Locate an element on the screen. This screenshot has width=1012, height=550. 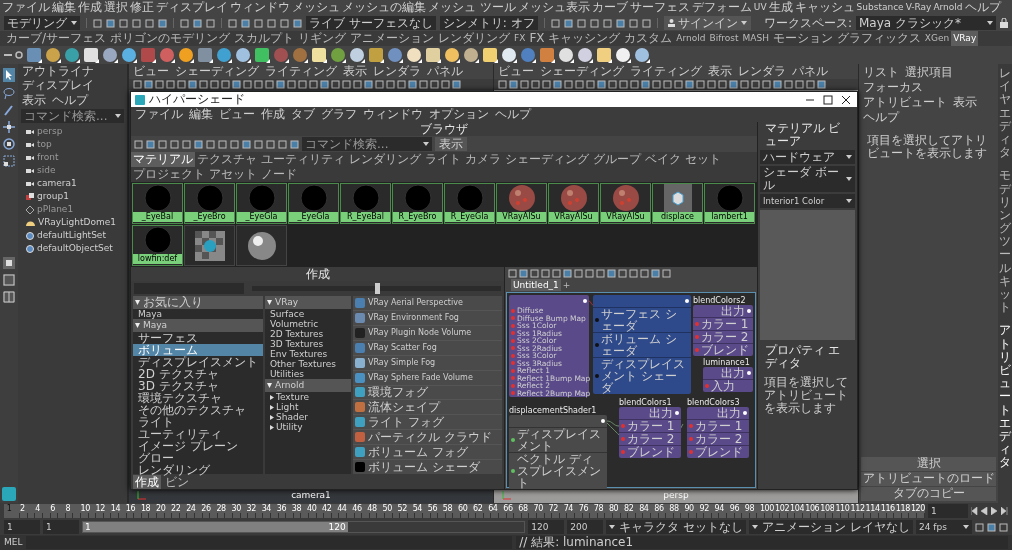
expand-arrow-icon is located at coordinates (137, 302).